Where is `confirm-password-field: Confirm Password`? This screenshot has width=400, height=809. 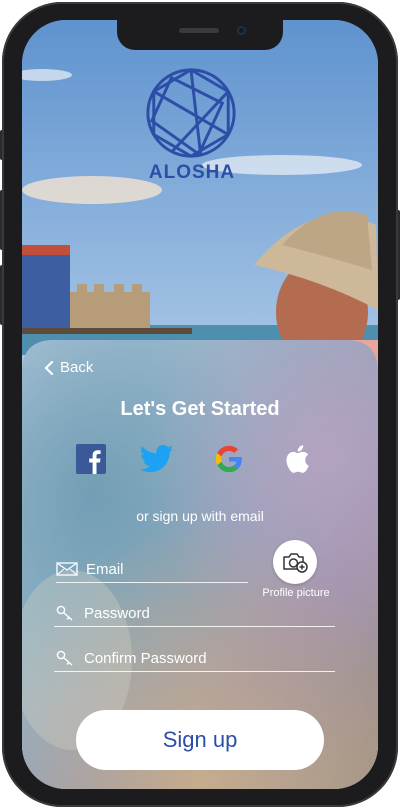
confirm-password-field: Confirm Password is located at coordinates (194, 658).